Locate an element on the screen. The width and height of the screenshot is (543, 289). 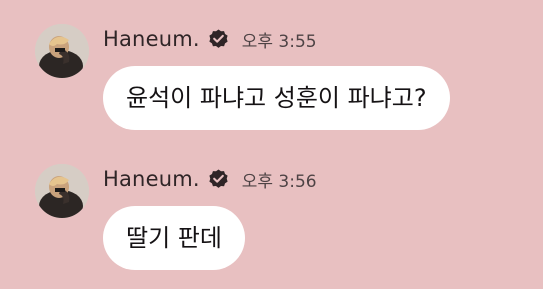
message-timestamp: 오후 3:56 is located at coordinates (279, 181).